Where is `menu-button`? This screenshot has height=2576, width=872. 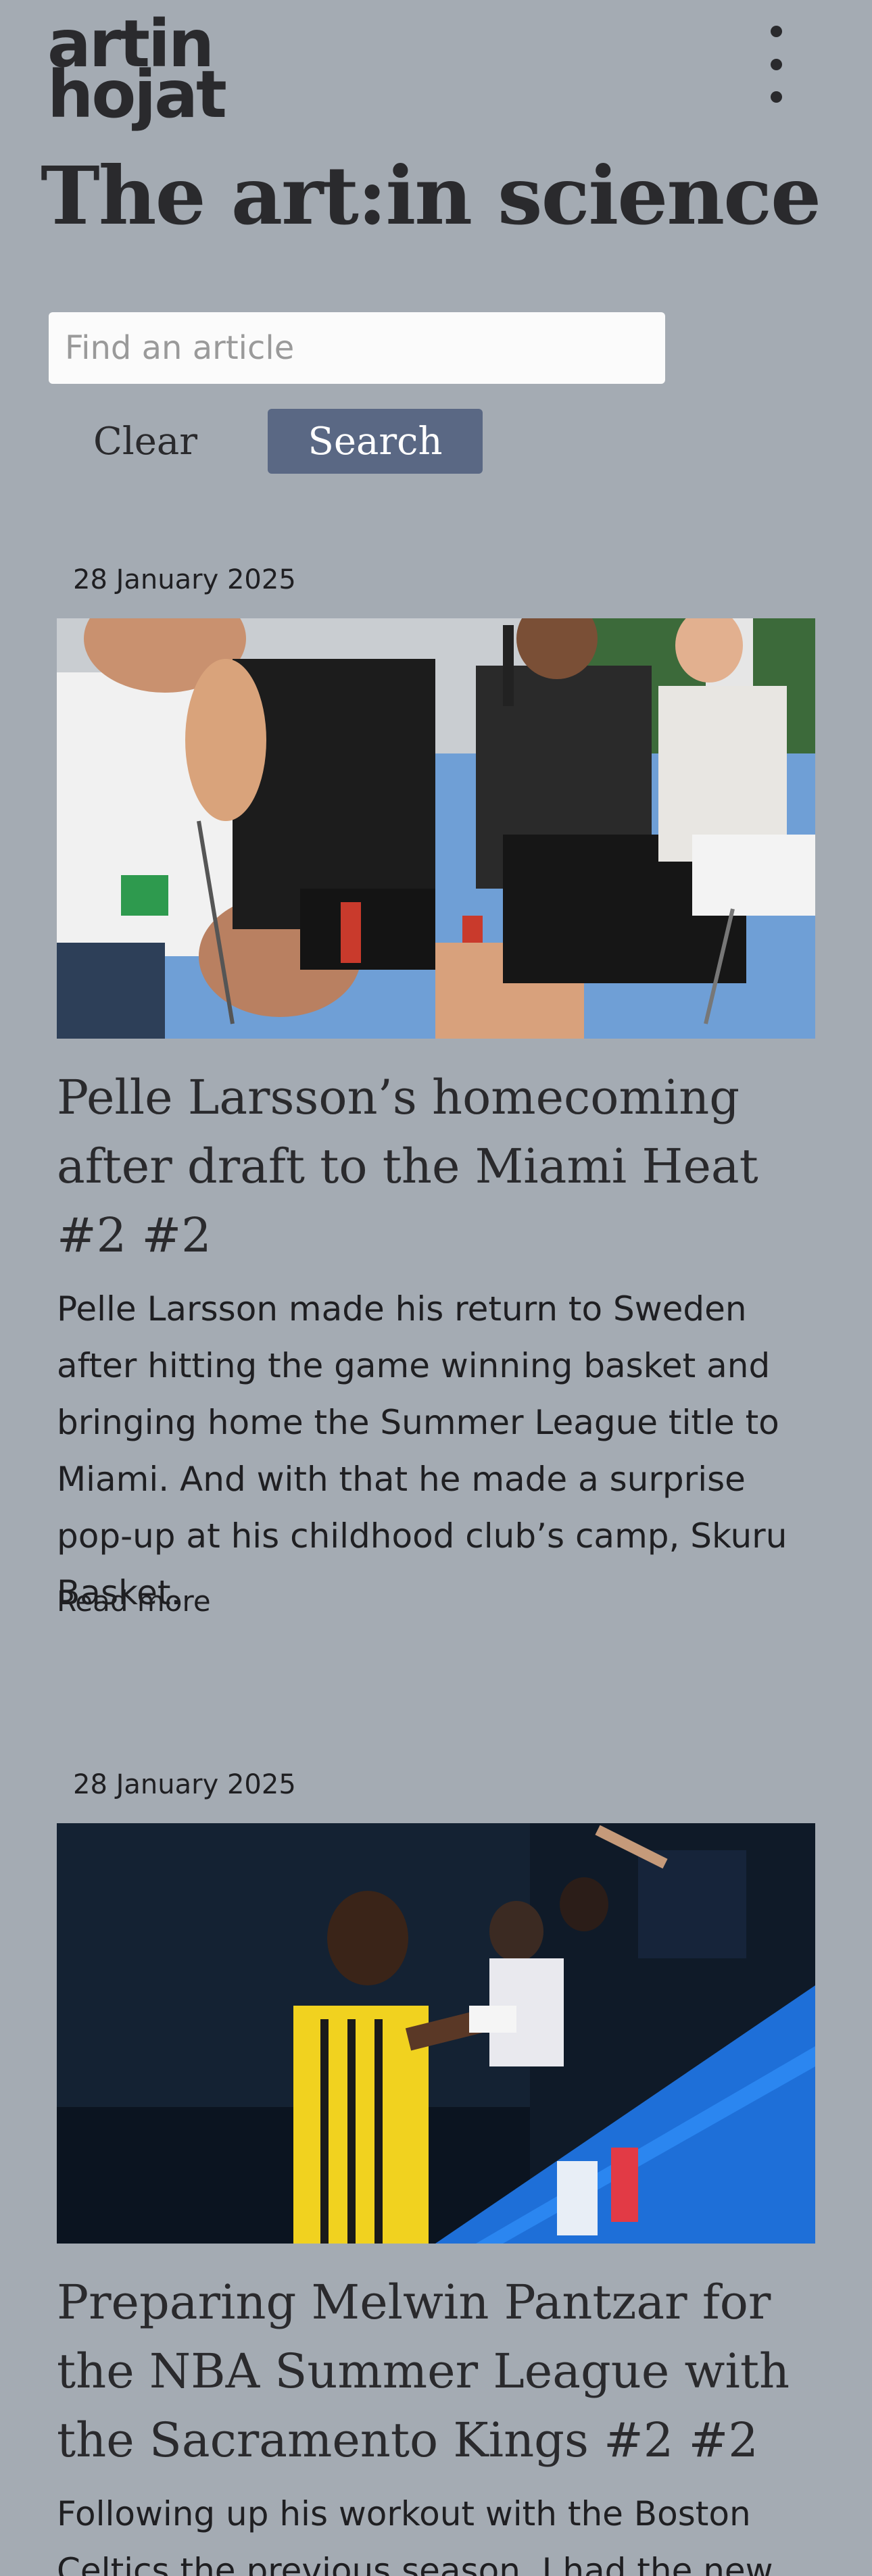
menu-button is located at coordinates (776, 64).